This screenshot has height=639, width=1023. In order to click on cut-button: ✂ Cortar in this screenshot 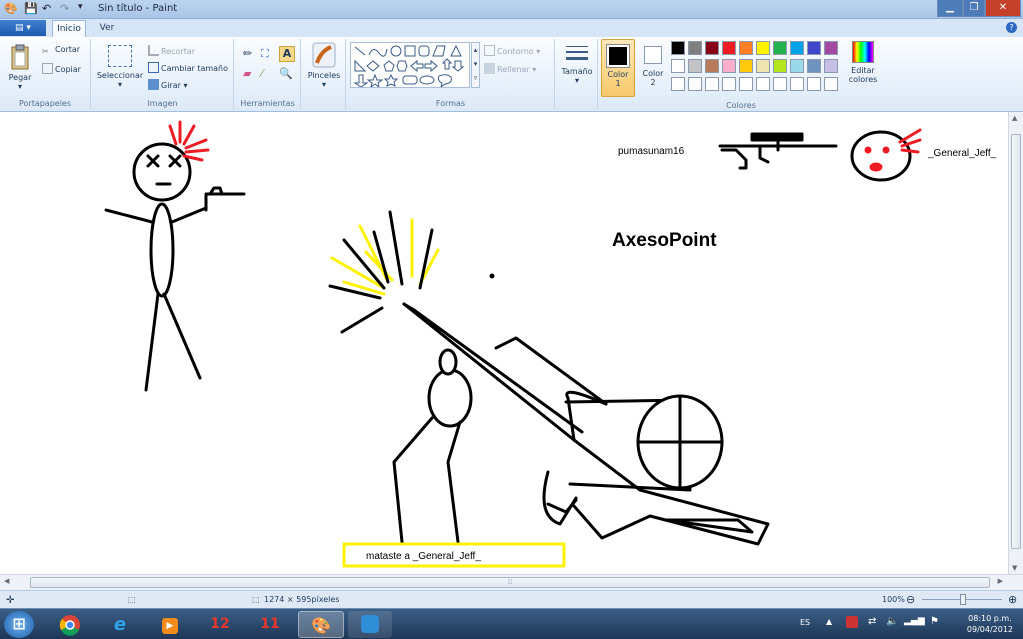, I will do `click(61, 51)`.